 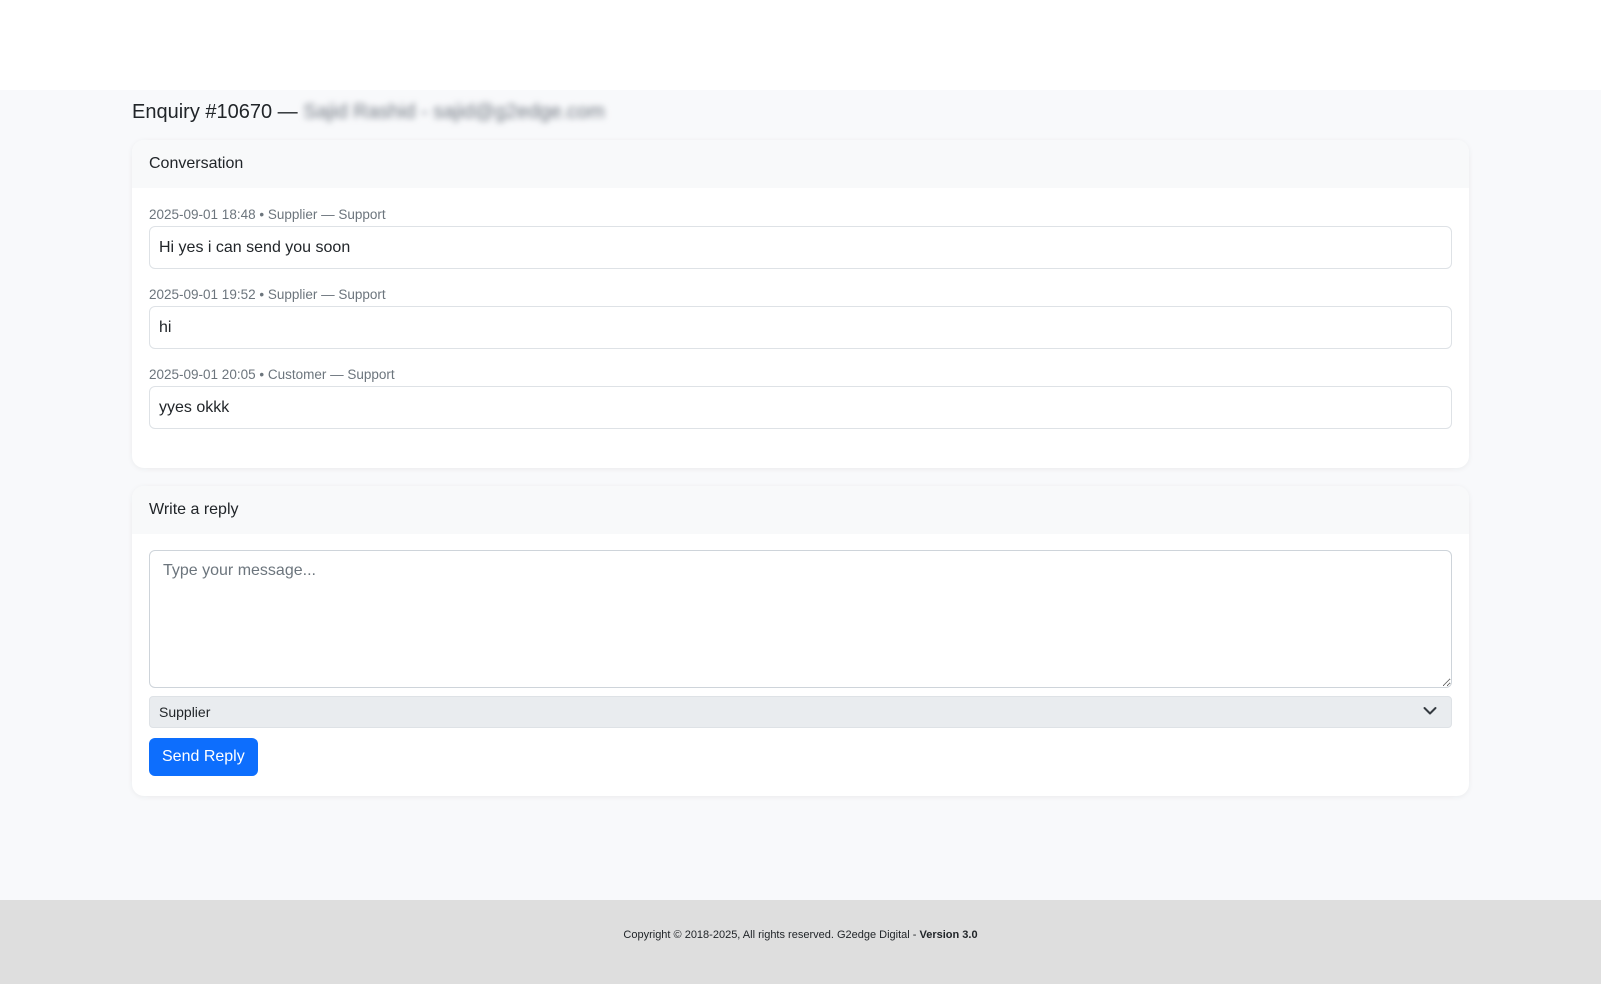 What do you see at coordinates (800, 45) in the screenshot?
I see `top-bar` at bounding box center [800, 45].